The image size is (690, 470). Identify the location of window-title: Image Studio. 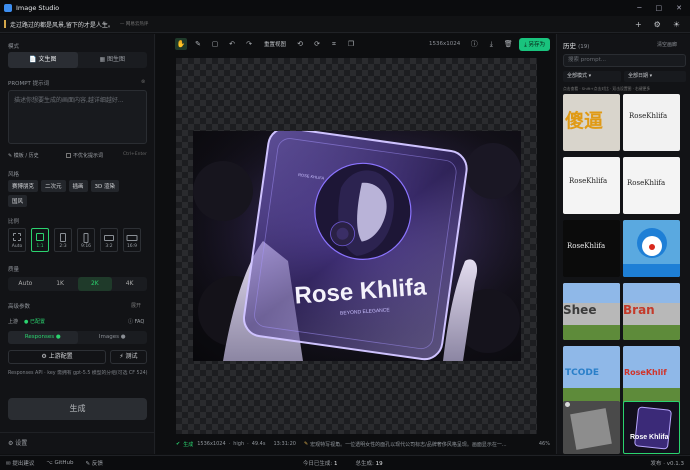
(38, 8).